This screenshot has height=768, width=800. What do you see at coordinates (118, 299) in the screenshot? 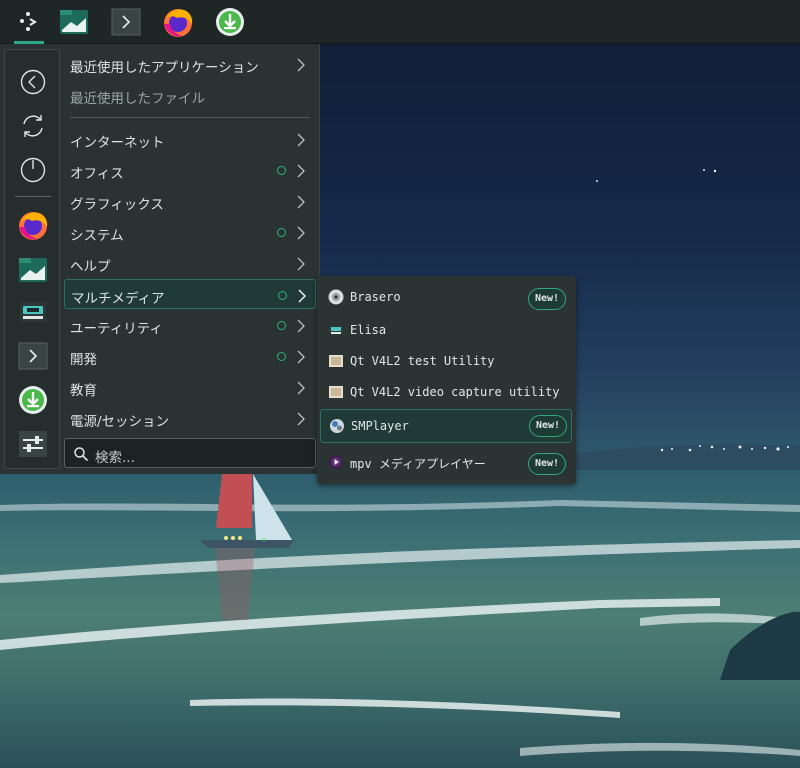
I see `category-label: マルチメディア` at bounding box center [118, 299].